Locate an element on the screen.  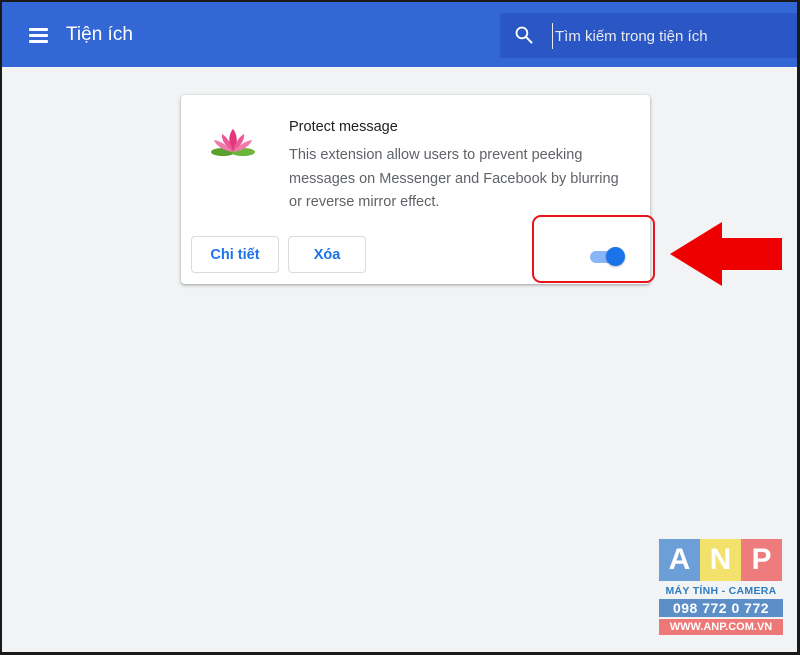
logo-letters: A N P is located at coordinates (721, 560).